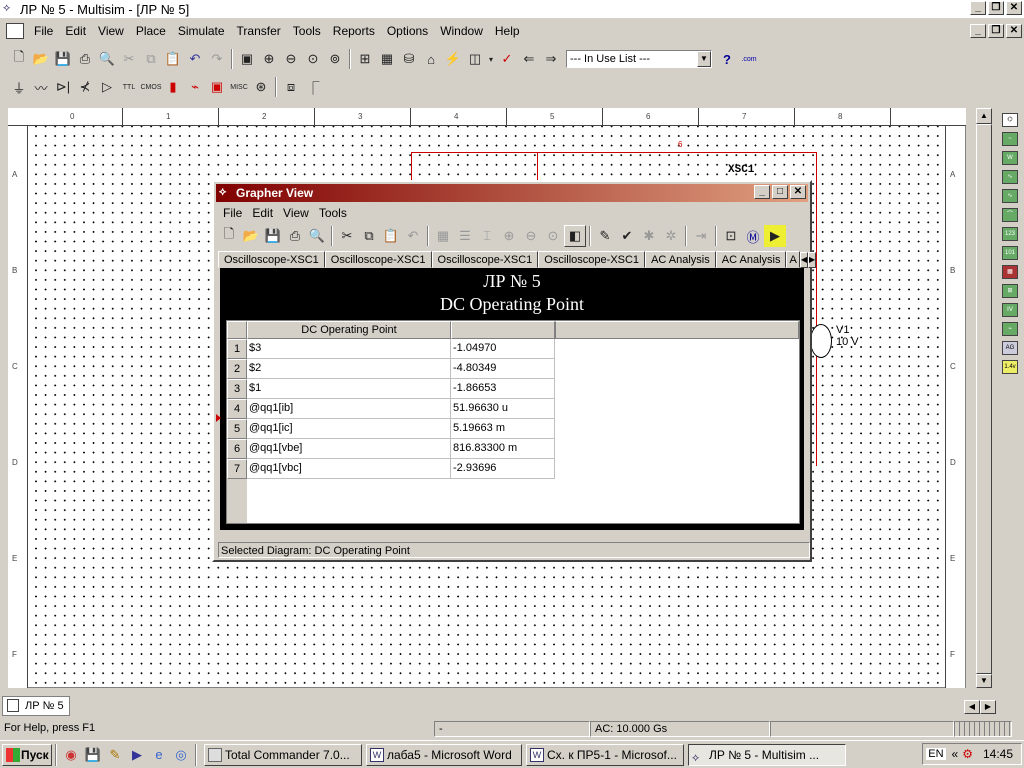 The height and width of the screenshot is (768, 1024). Describe the element at coordinates (984, 116) in the screenshot. I see `scroll-up-icon: ▲` at that location.